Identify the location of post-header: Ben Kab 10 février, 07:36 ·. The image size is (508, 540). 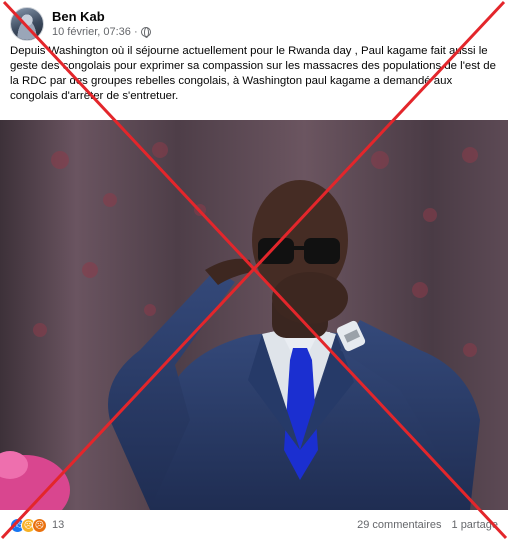
(80, 24).